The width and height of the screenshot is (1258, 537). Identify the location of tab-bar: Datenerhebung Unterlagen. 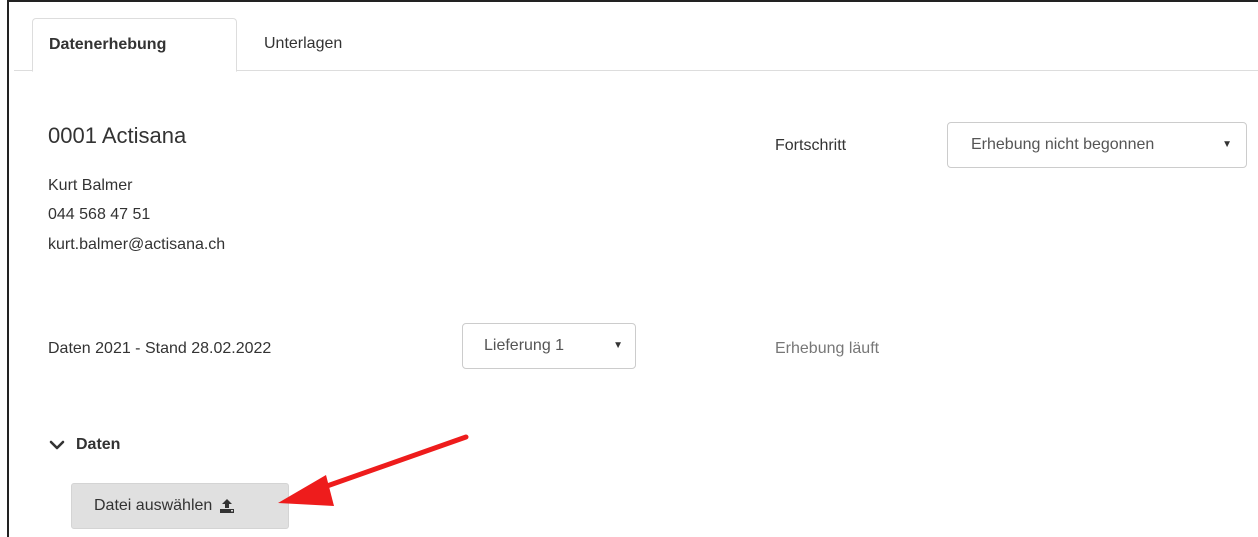
(636, 45).